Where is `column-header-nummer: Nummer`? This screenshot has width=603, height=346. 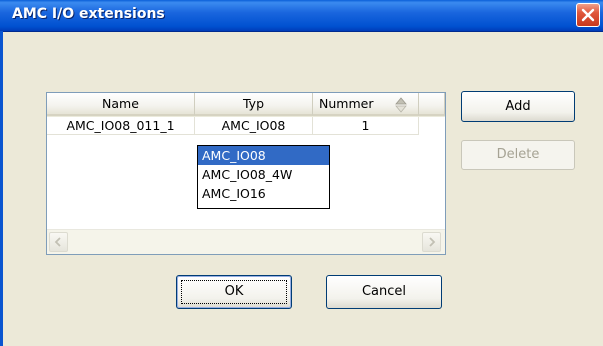 column-header-nummer: Nummer is located at coordinates (366, 104).